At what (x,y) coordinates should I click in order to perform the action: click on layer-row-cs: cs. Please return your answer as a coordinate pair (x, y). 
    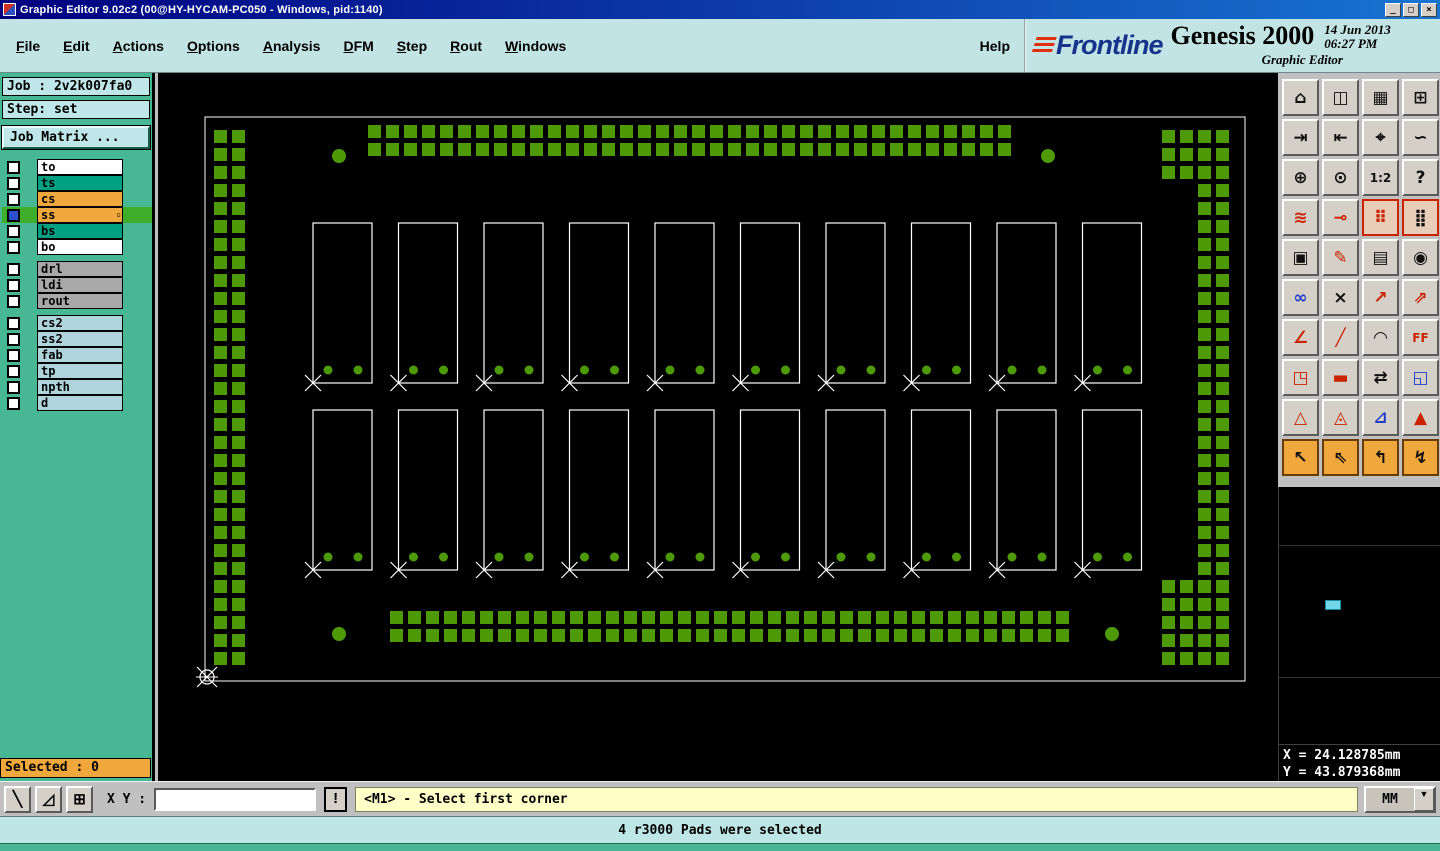
    Looking at the image, I should click on (77, 199).